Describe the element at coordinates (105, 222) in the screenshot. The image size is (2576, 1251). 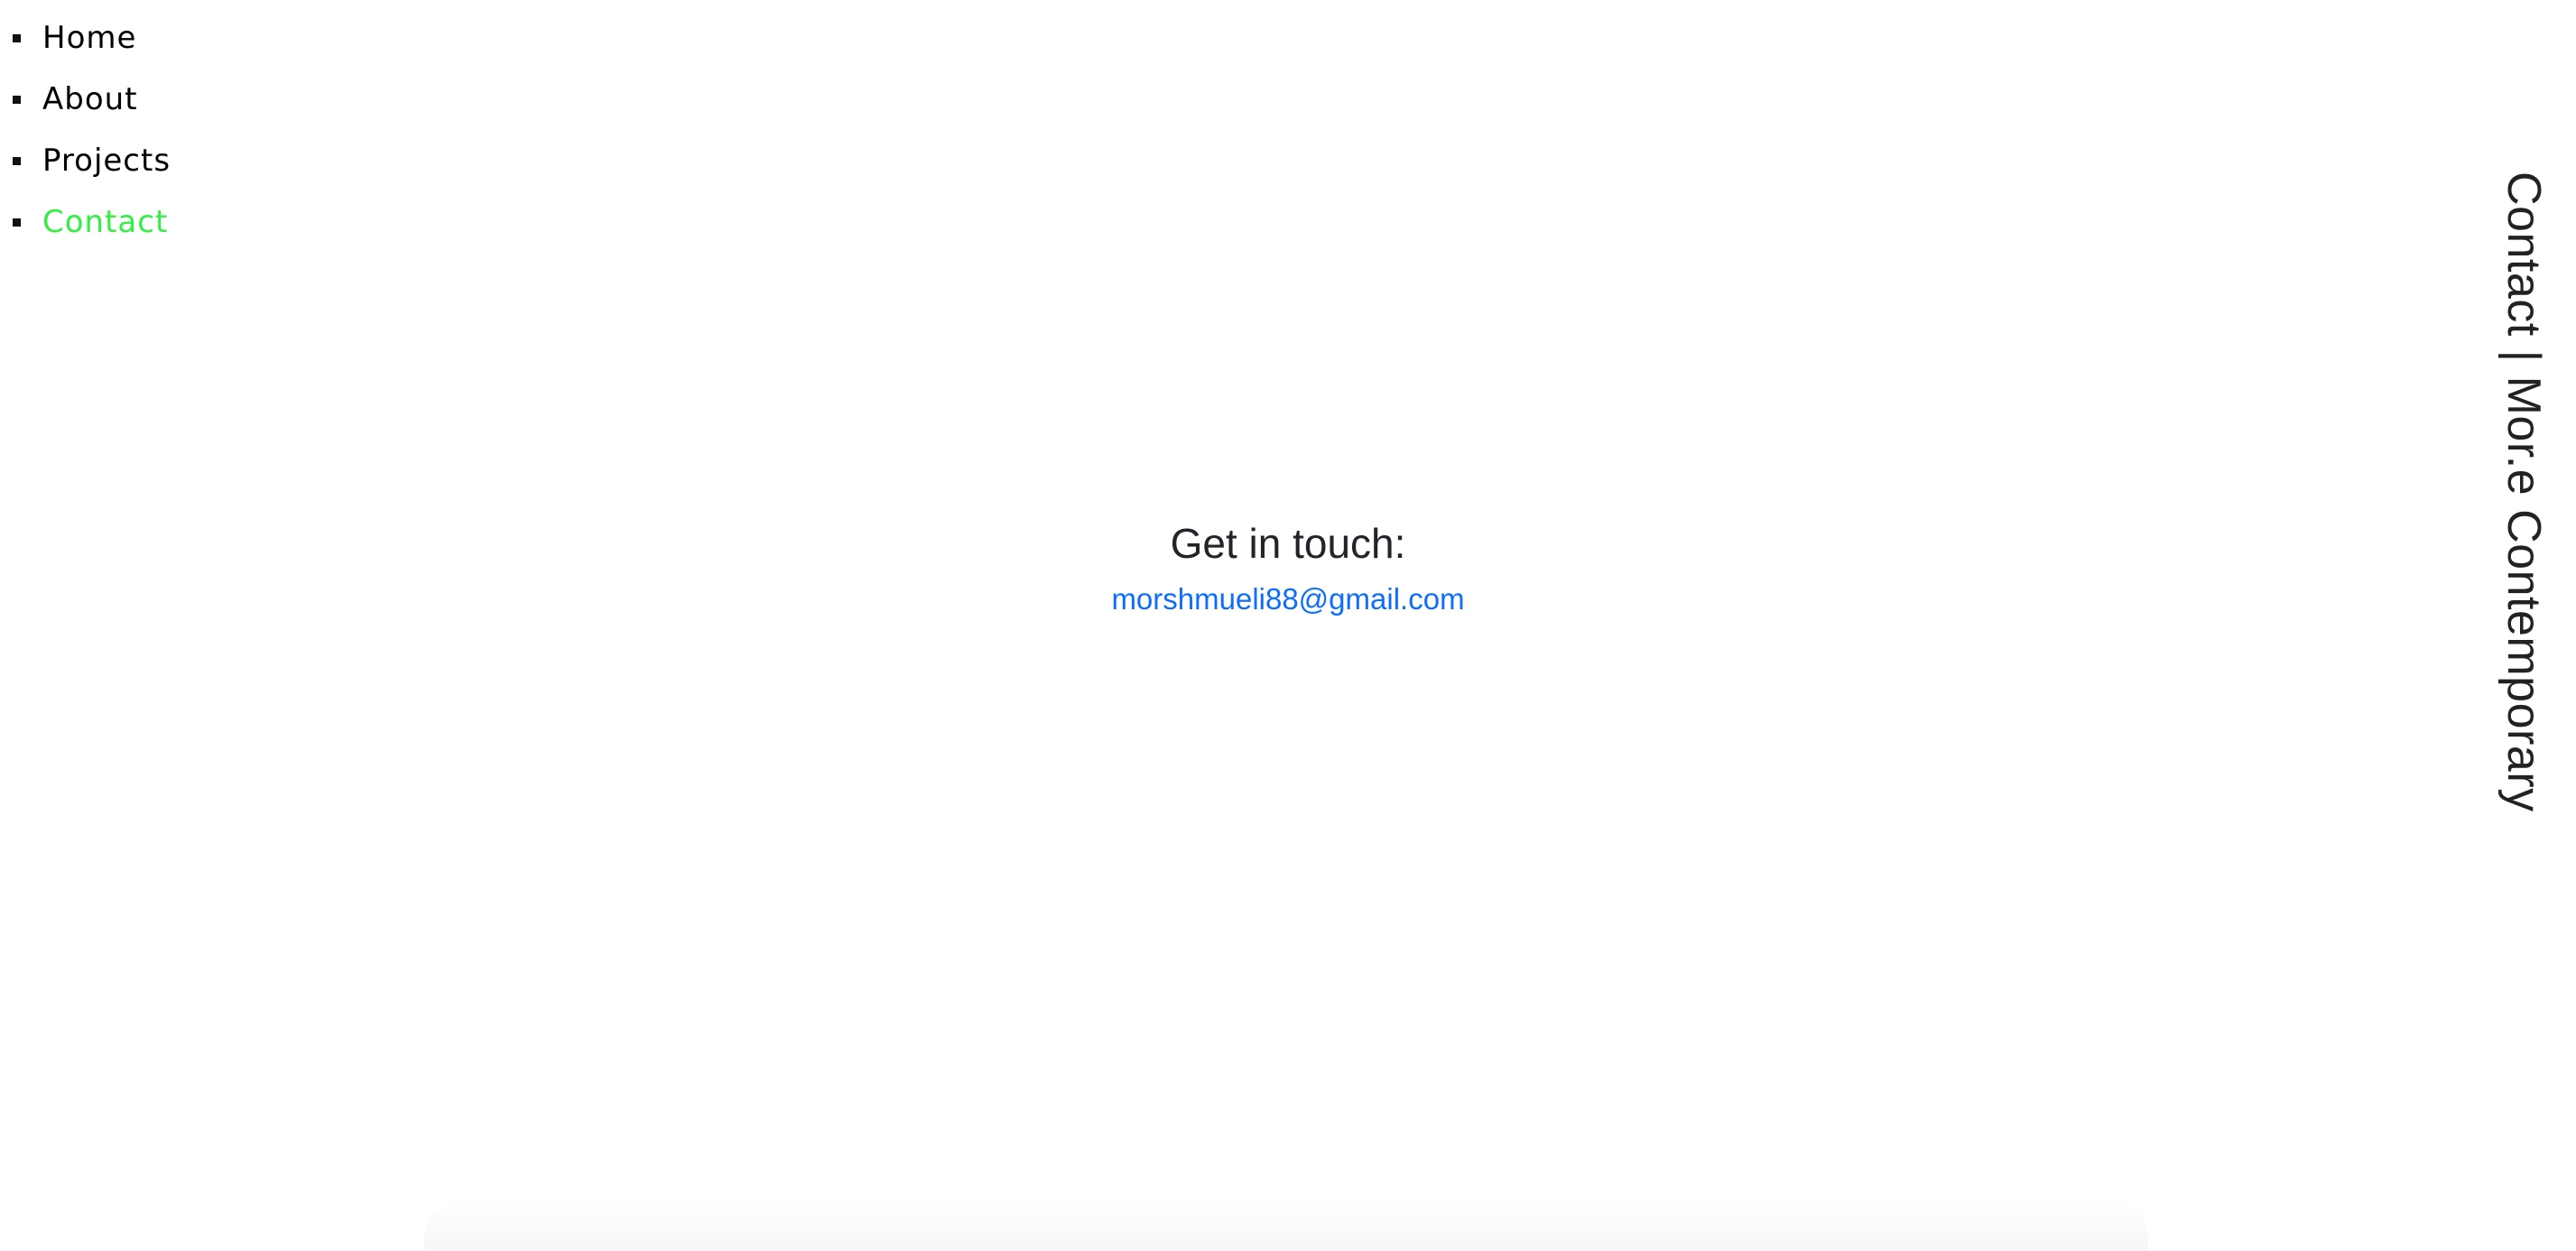
I see `nav-link-contact: Contact` at that location.